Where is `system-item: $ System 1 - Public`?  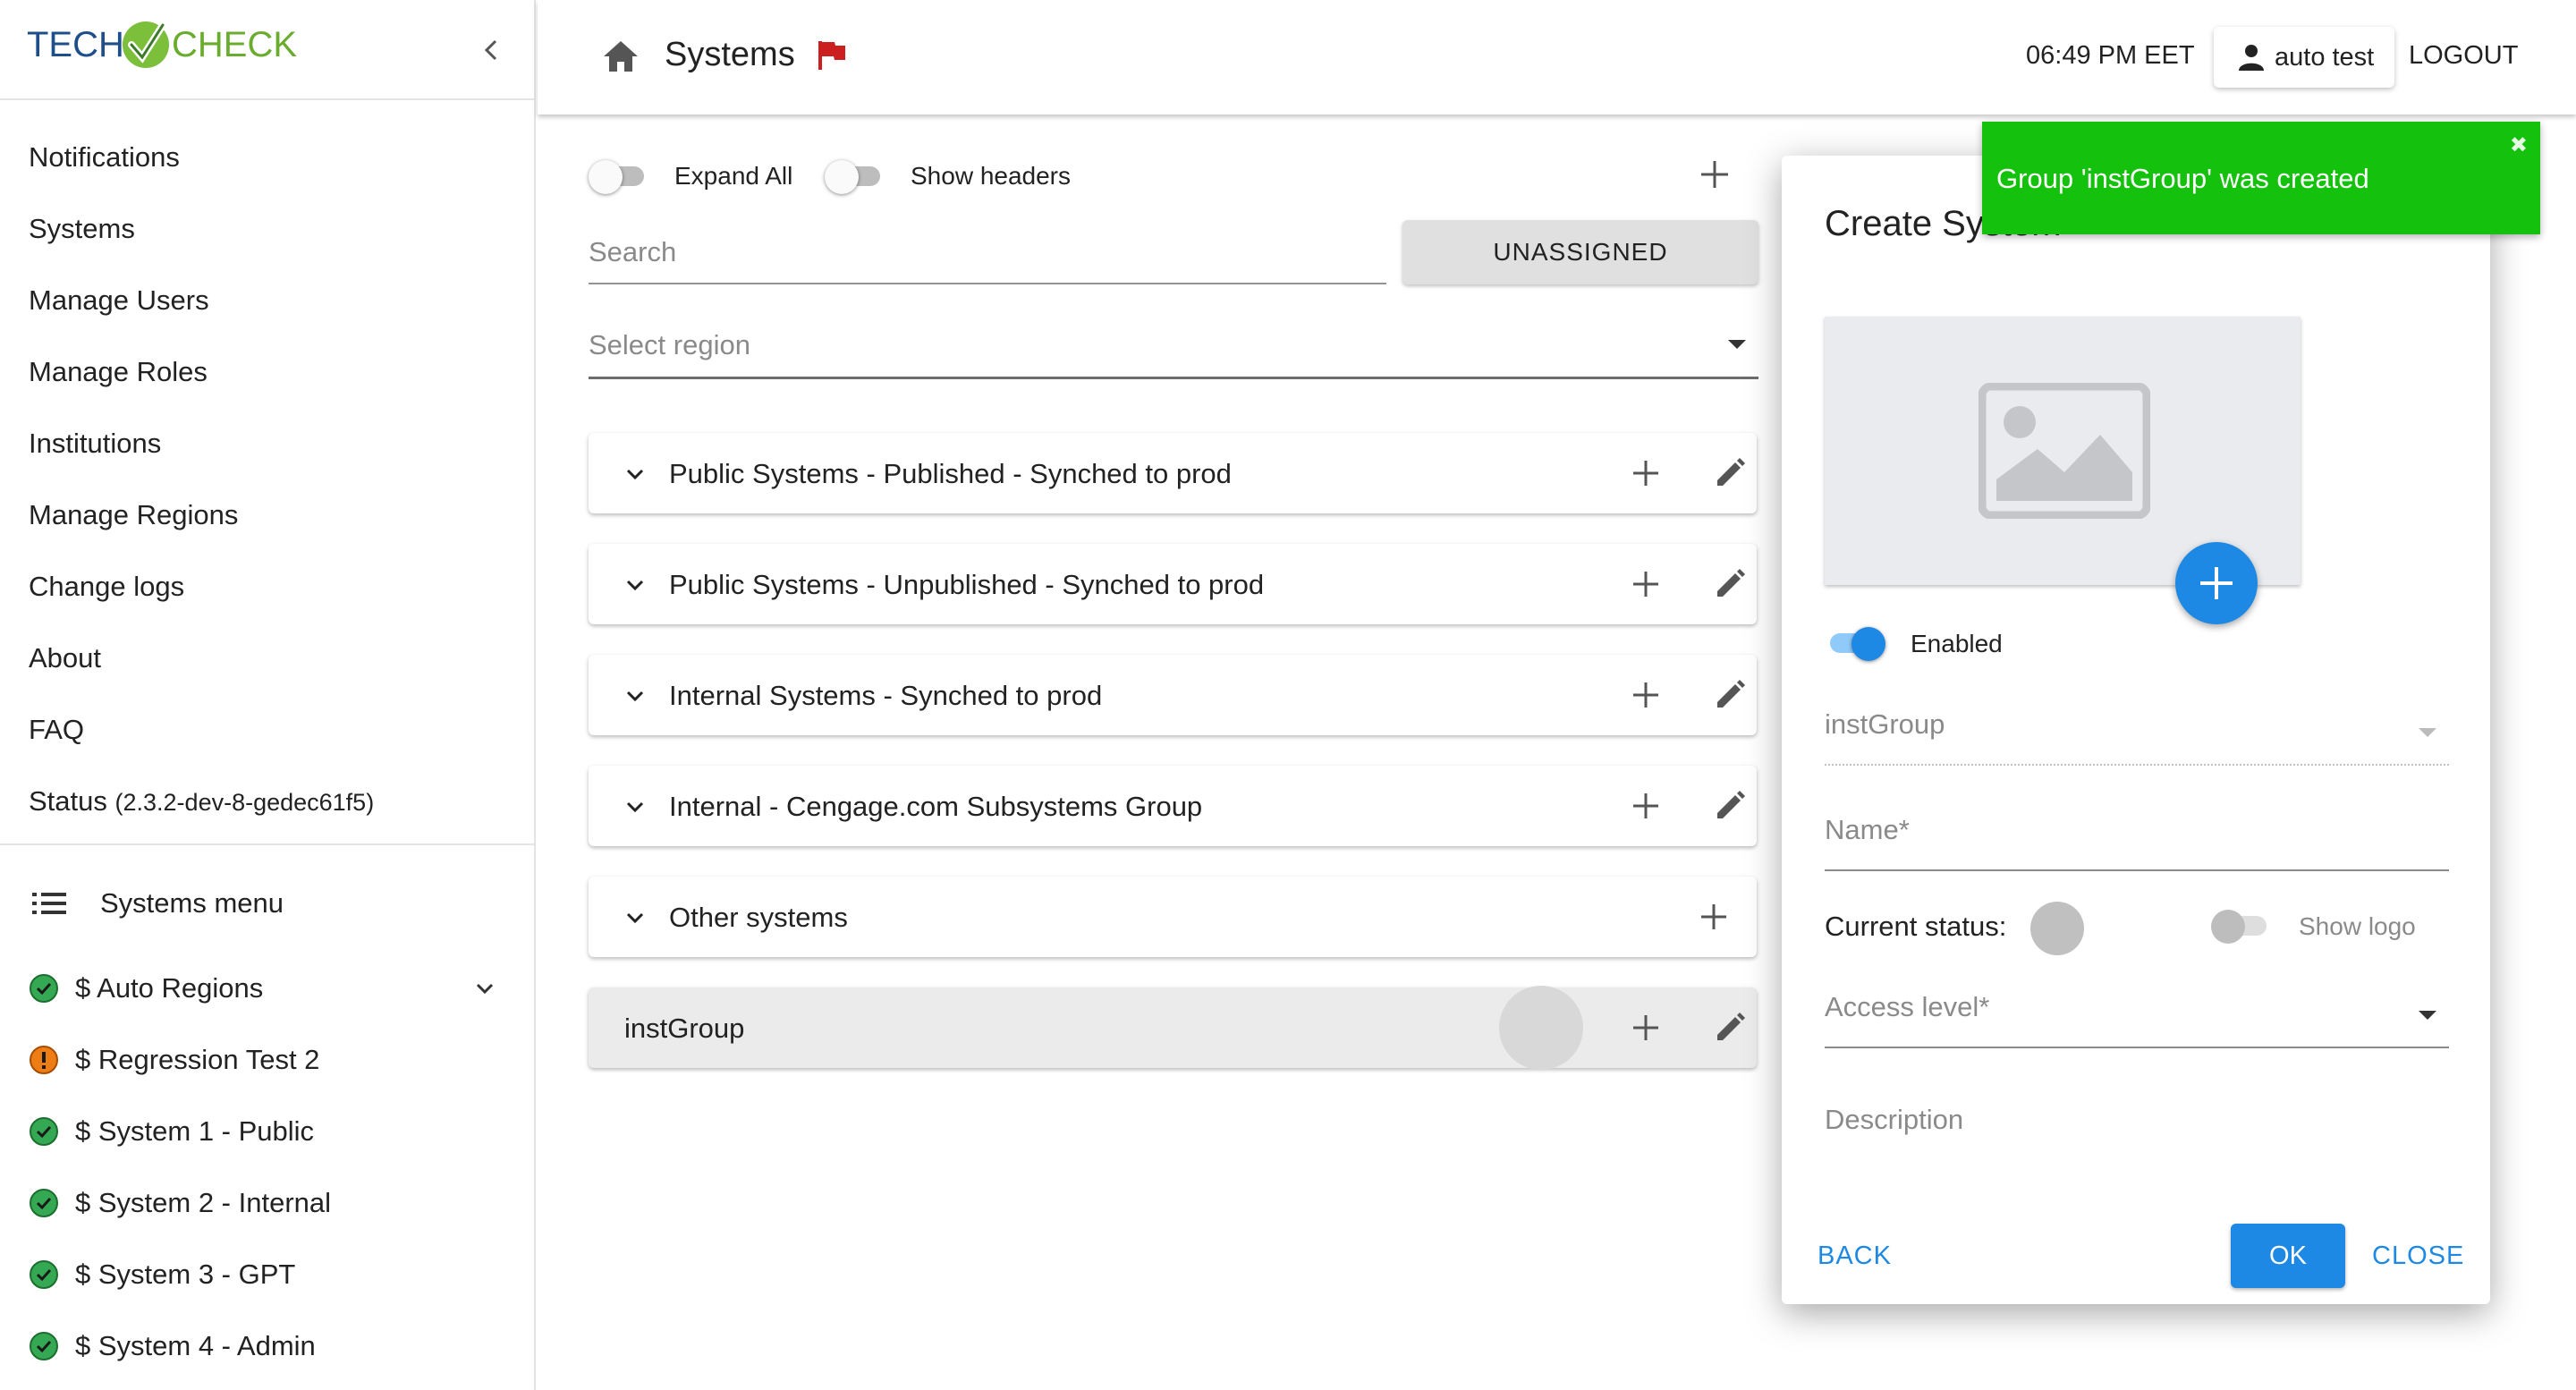
system-item: $ System 1 - Public is located at coordinates (268, 1131).